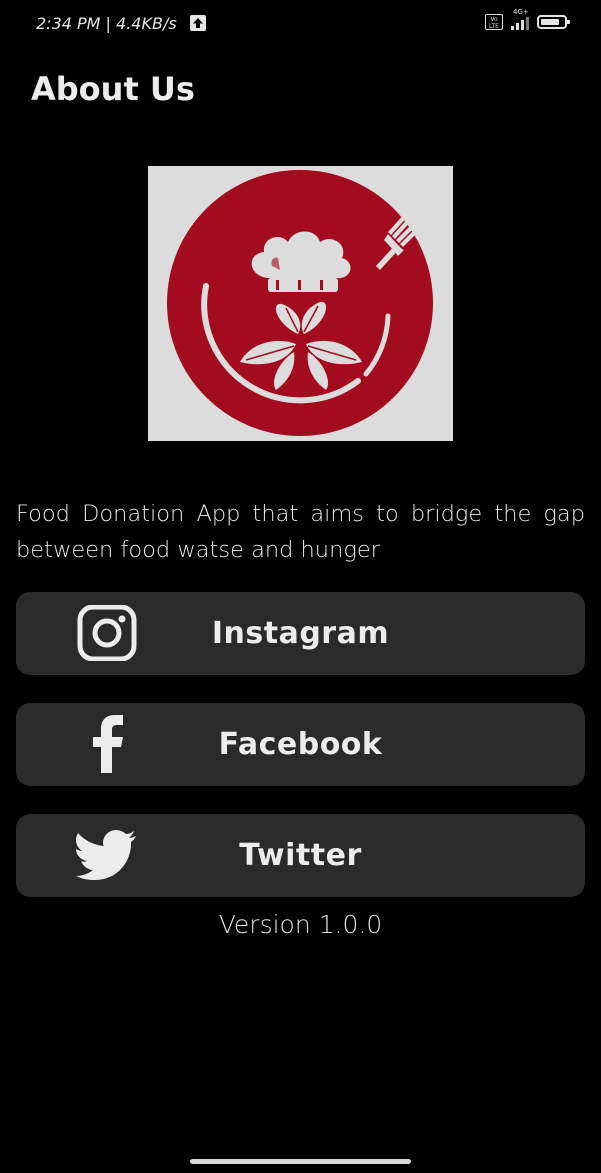 This screenshot has height=1173, width=601. Describe the element at coordinates (521, 12) in the screenshot. I see `network-type-label: 4G+` at that location.